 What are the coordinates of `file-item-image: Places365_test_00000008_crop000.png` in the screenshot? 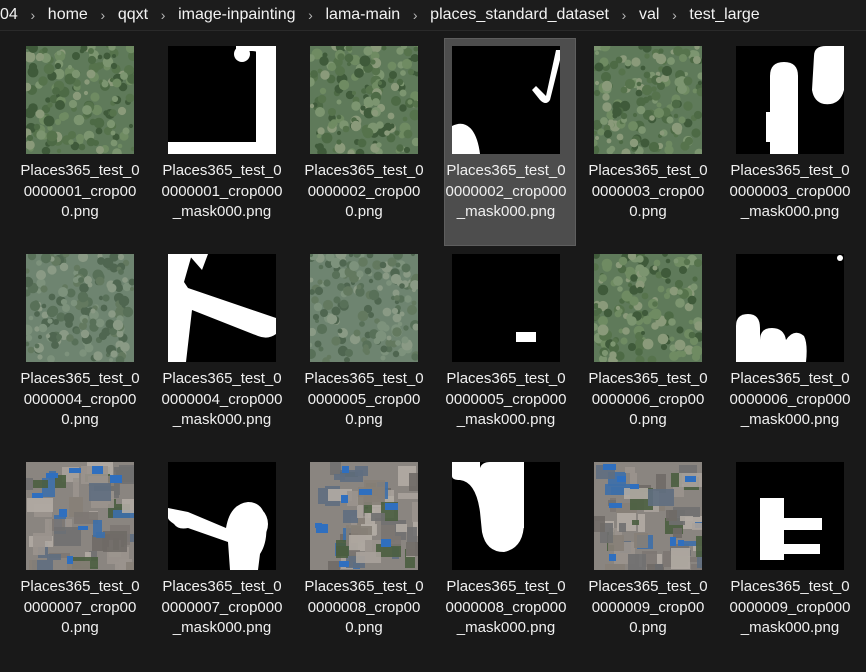 It's located at (368, 558).